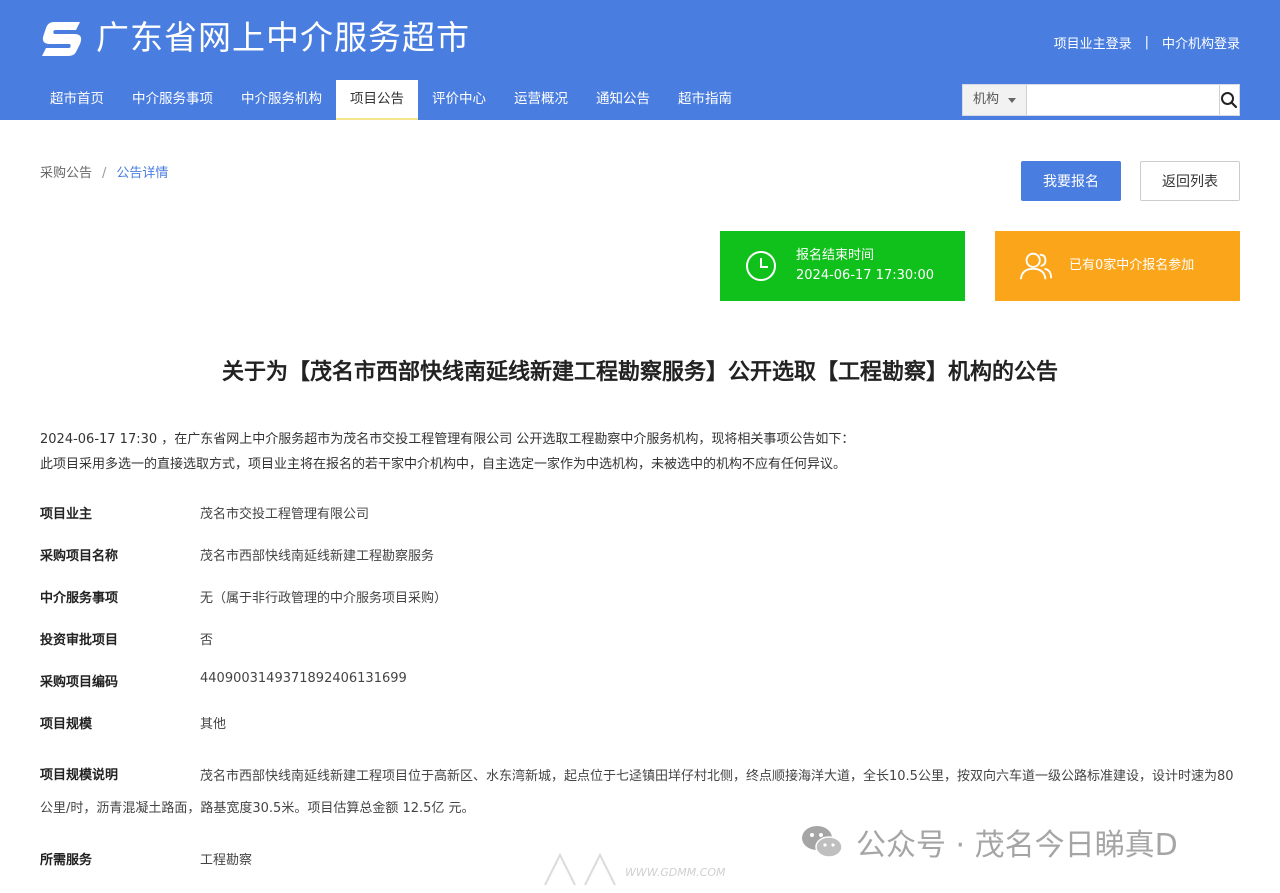 This screenshot has height=893, width=1280. I want to click on nav-item-operations: 运营概况, so click(541, 100).